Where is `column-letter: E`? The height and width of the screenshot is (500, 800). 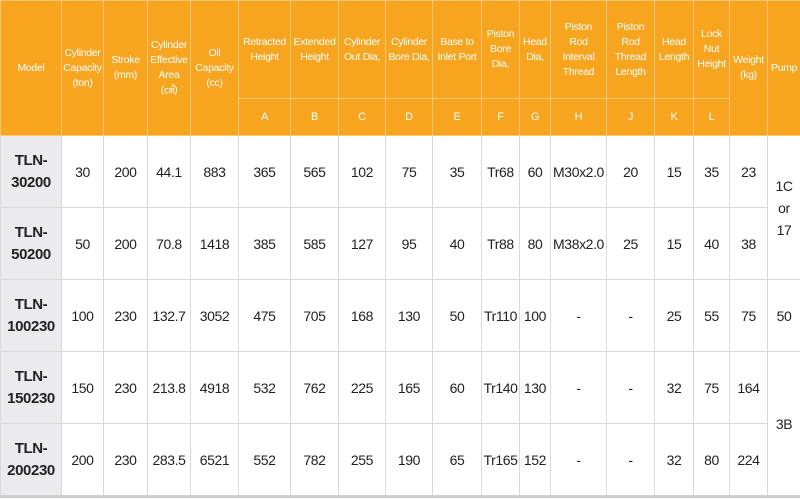 column-letter: E is located at coordinates (457, 117).